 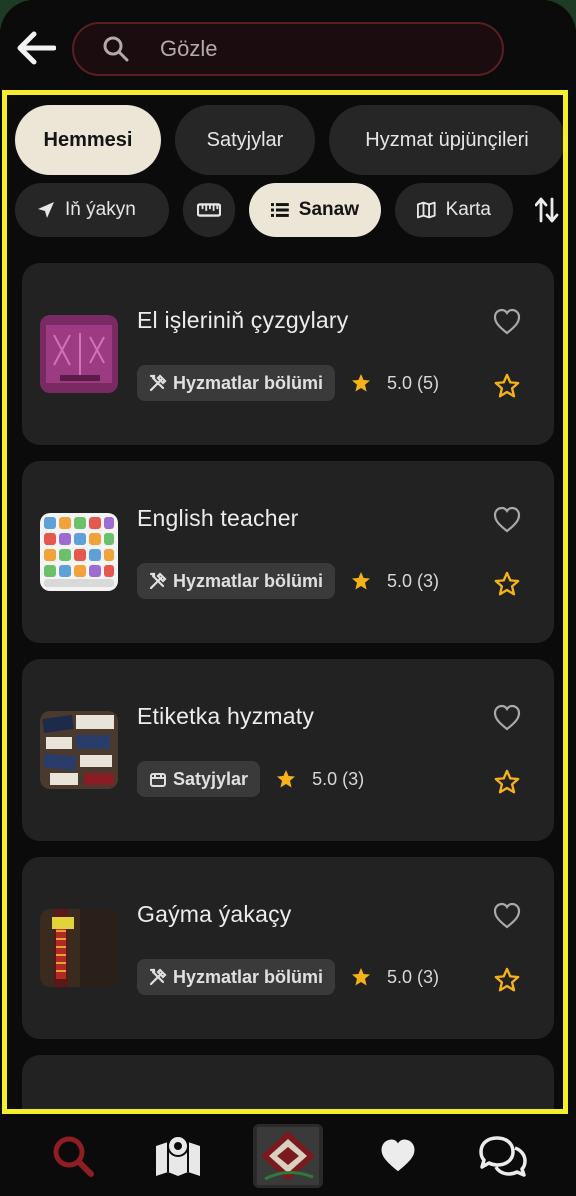 I want to click on rating: 5.0 (5), so click(x=395, y=383).